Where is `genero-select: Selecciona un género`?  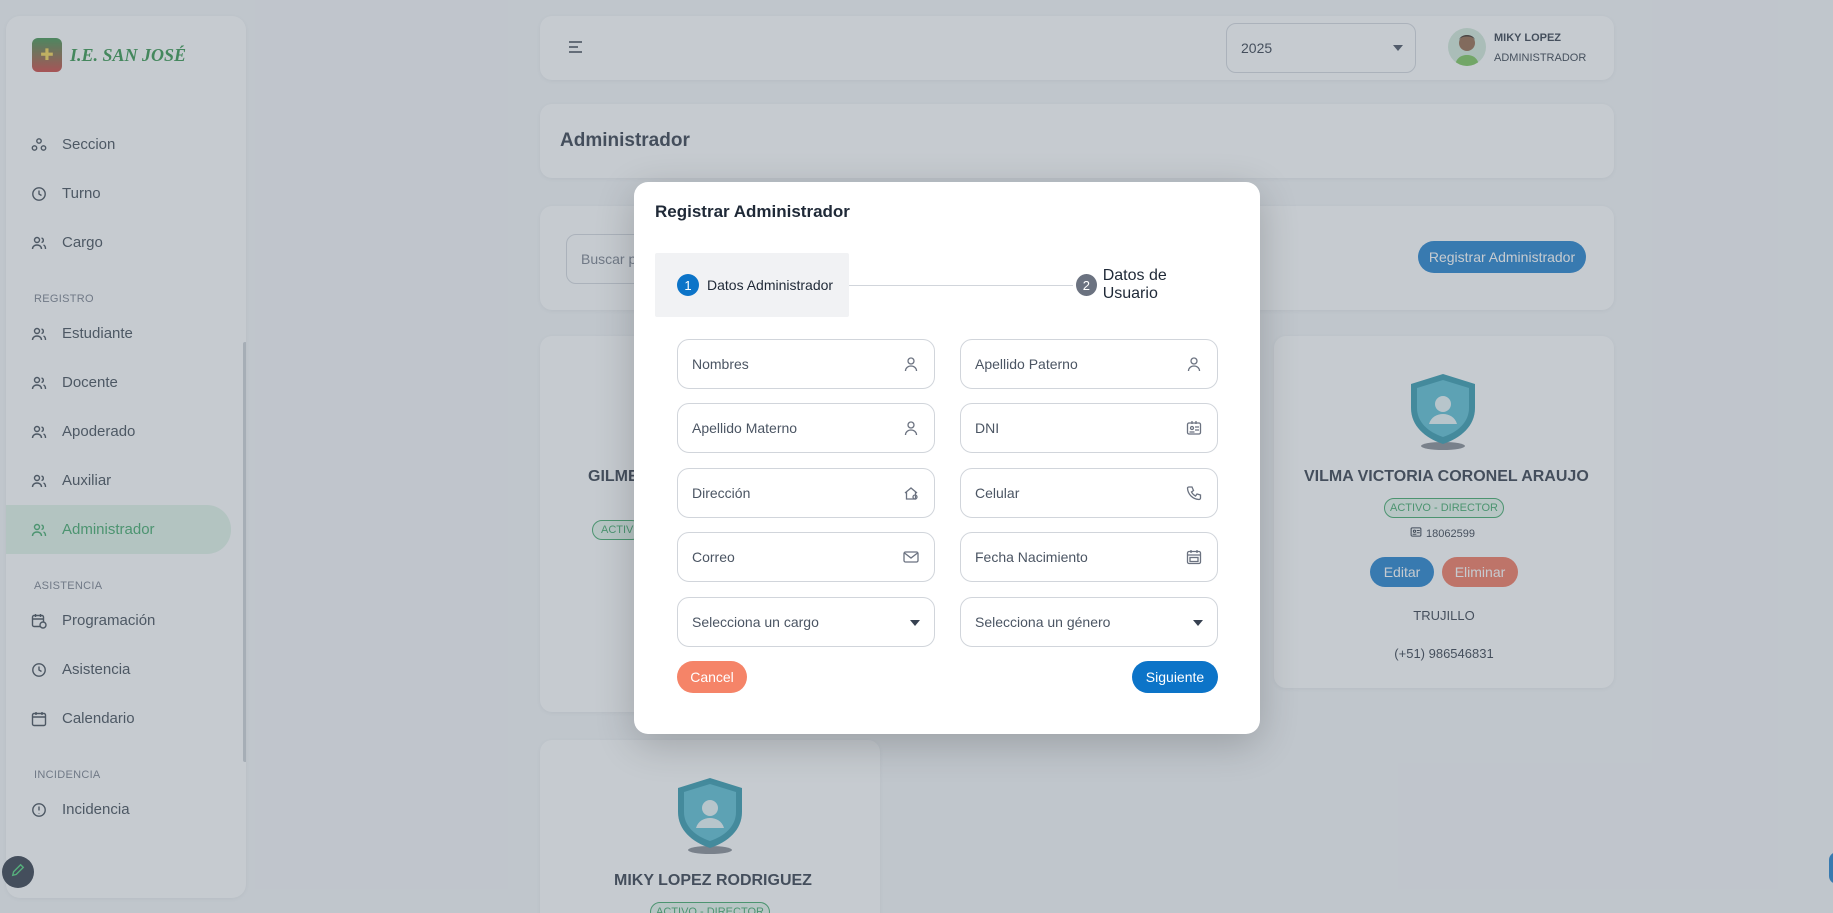 genero-select: Selecciona un género is located at coordinates (1089, 622).